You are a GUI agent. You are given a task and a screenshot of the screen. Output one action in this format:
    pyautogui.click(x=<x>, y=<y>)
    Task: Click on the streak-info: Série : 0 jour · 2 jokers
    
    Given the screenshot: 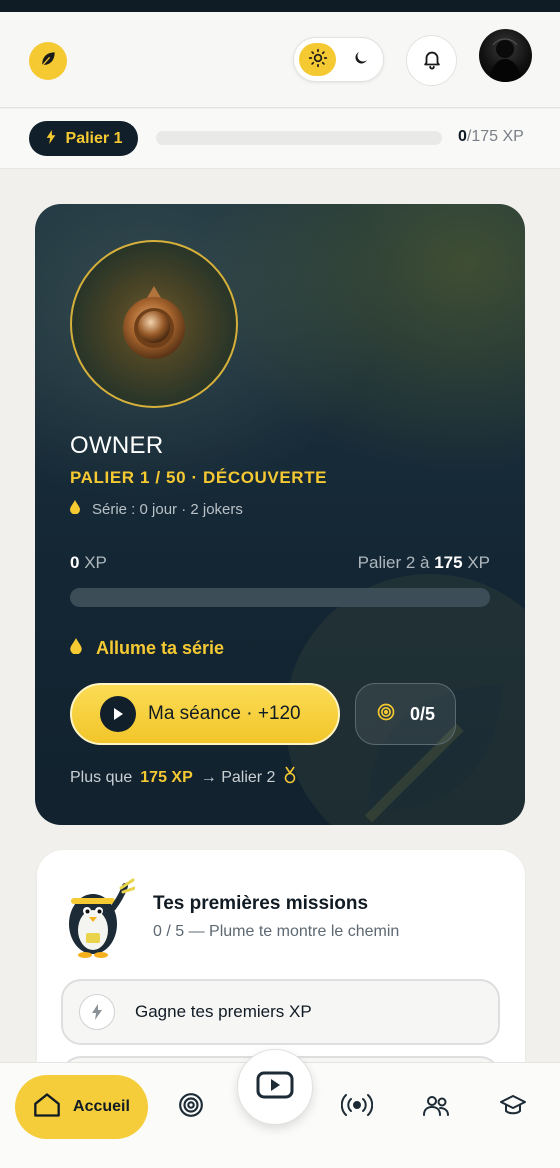 What is the action you would take?
    pyautogui.click(x=156, y=509)
    